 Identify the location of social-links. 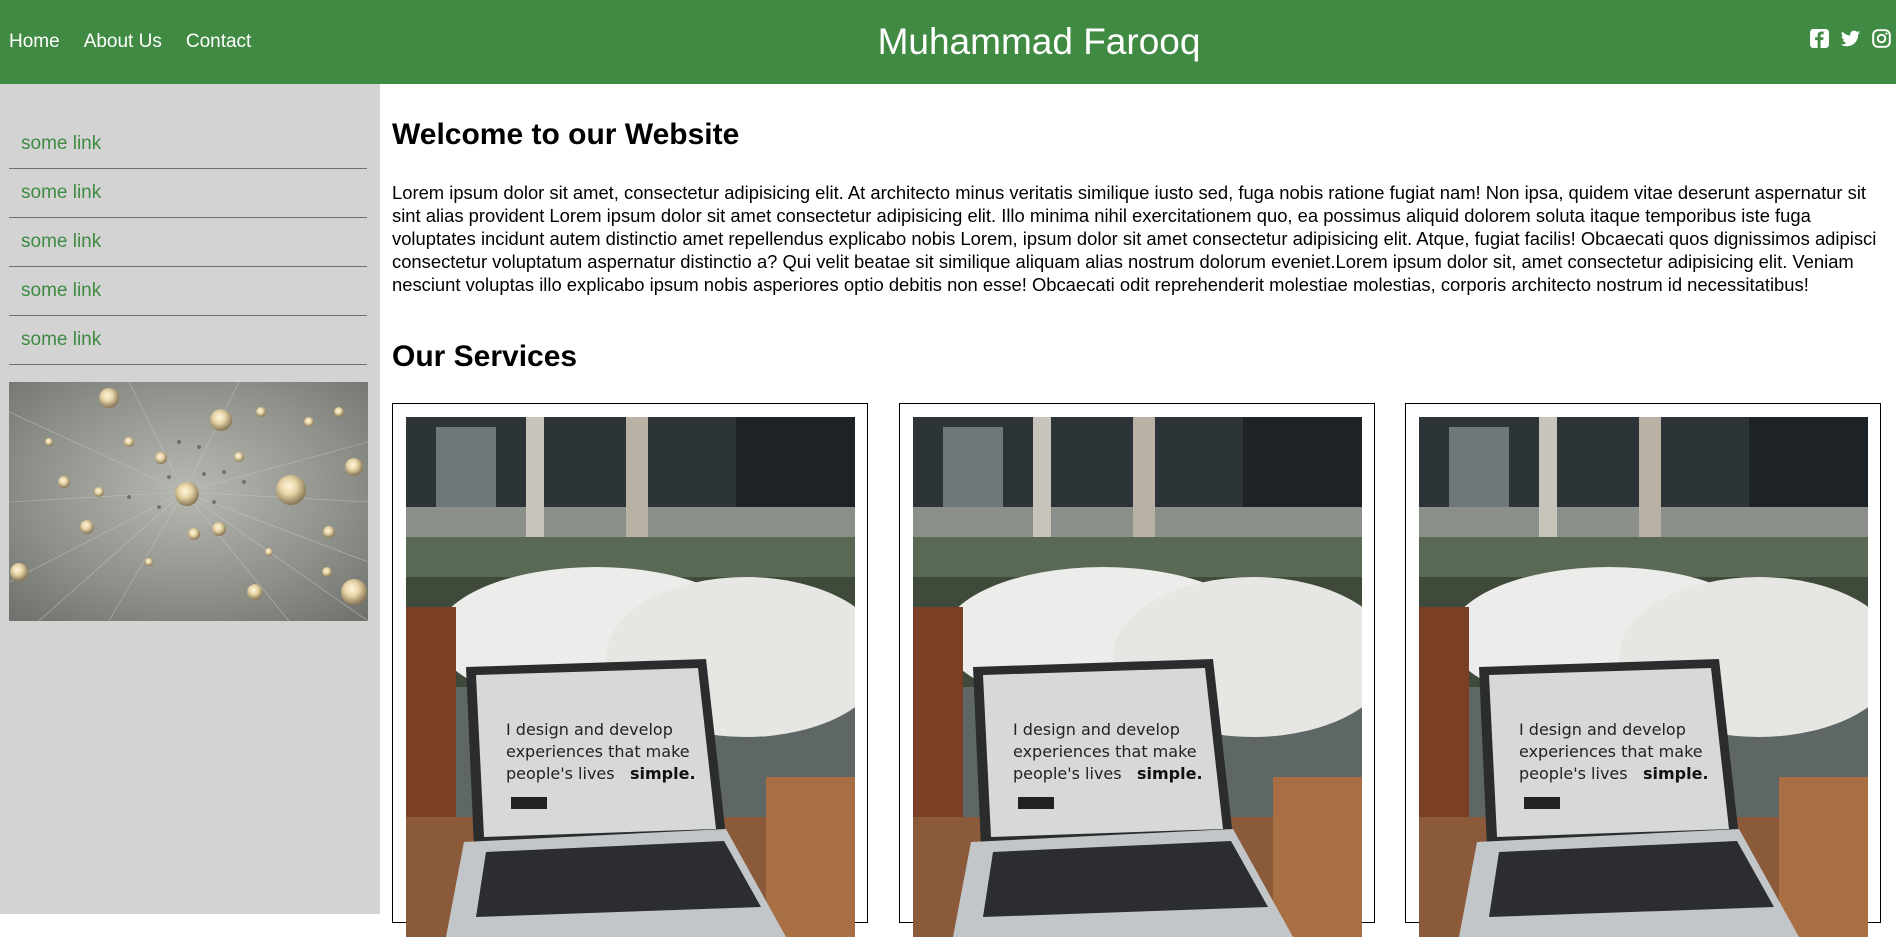
(1850, 38).